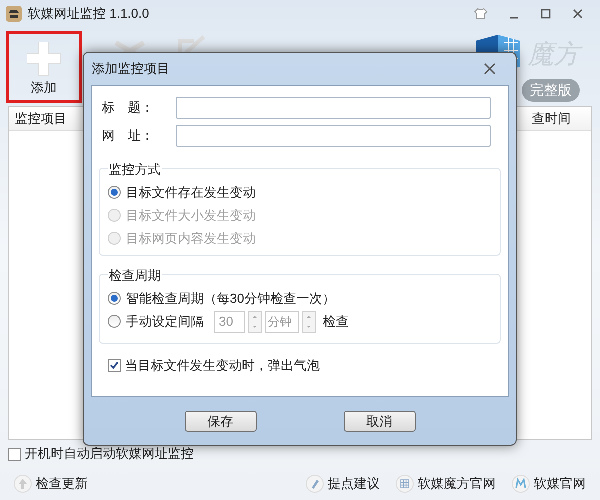 Image resolution: width=600 pixels, height=500 pixels. I want to click on add-button: 添加, so click(44, 67).